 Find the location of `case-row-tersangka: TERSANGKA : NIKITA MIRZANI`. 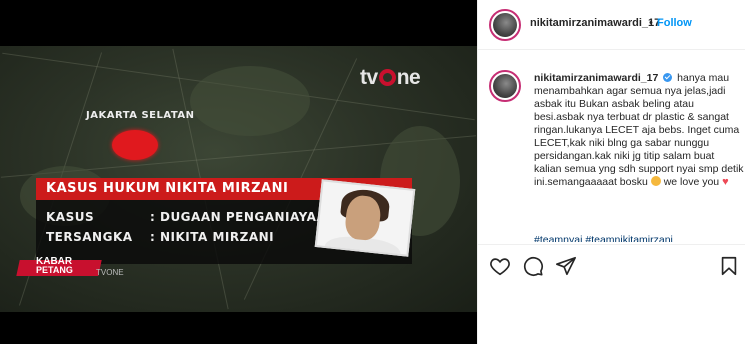

case-row-tersangka: TERSANGKA : NIKITA MIRZANI is located at coordinates (160, 237).